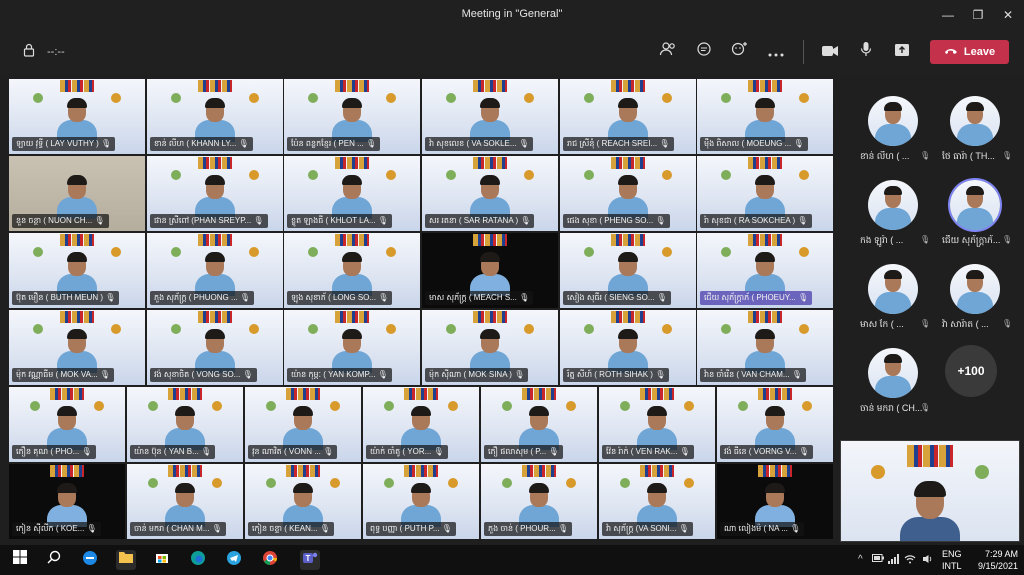 Image resolution: width=1024 pixels, height=575 pixels. What do you see at coordinates (185, 501) in the screenshot?
I see `participant-tile: ចាន់ មករា ( CHAN M... 🎙` at bounding box center [185, 501].